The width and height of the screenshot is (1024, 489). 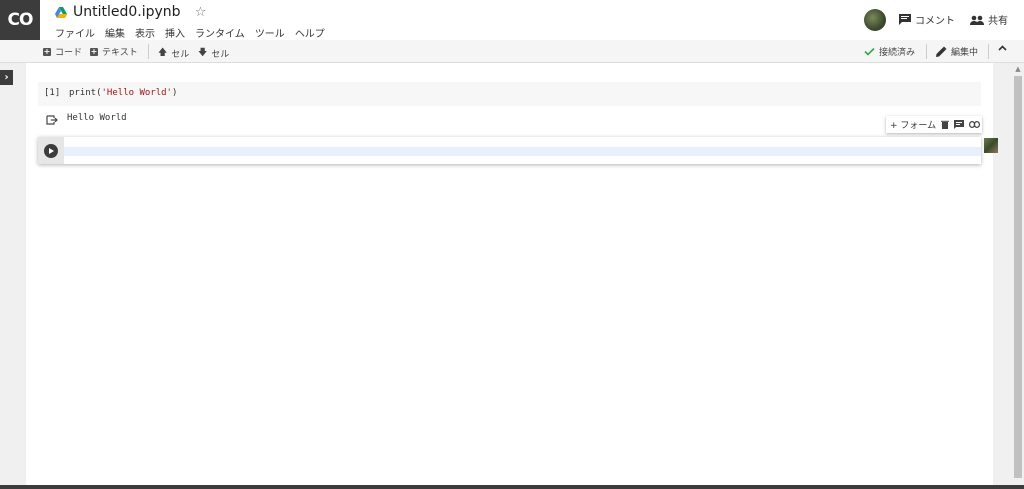 What do you see at coordinates (145, 32) in the screenshot?
I see `menu-view: 表示` at bounding box center [145, 32].